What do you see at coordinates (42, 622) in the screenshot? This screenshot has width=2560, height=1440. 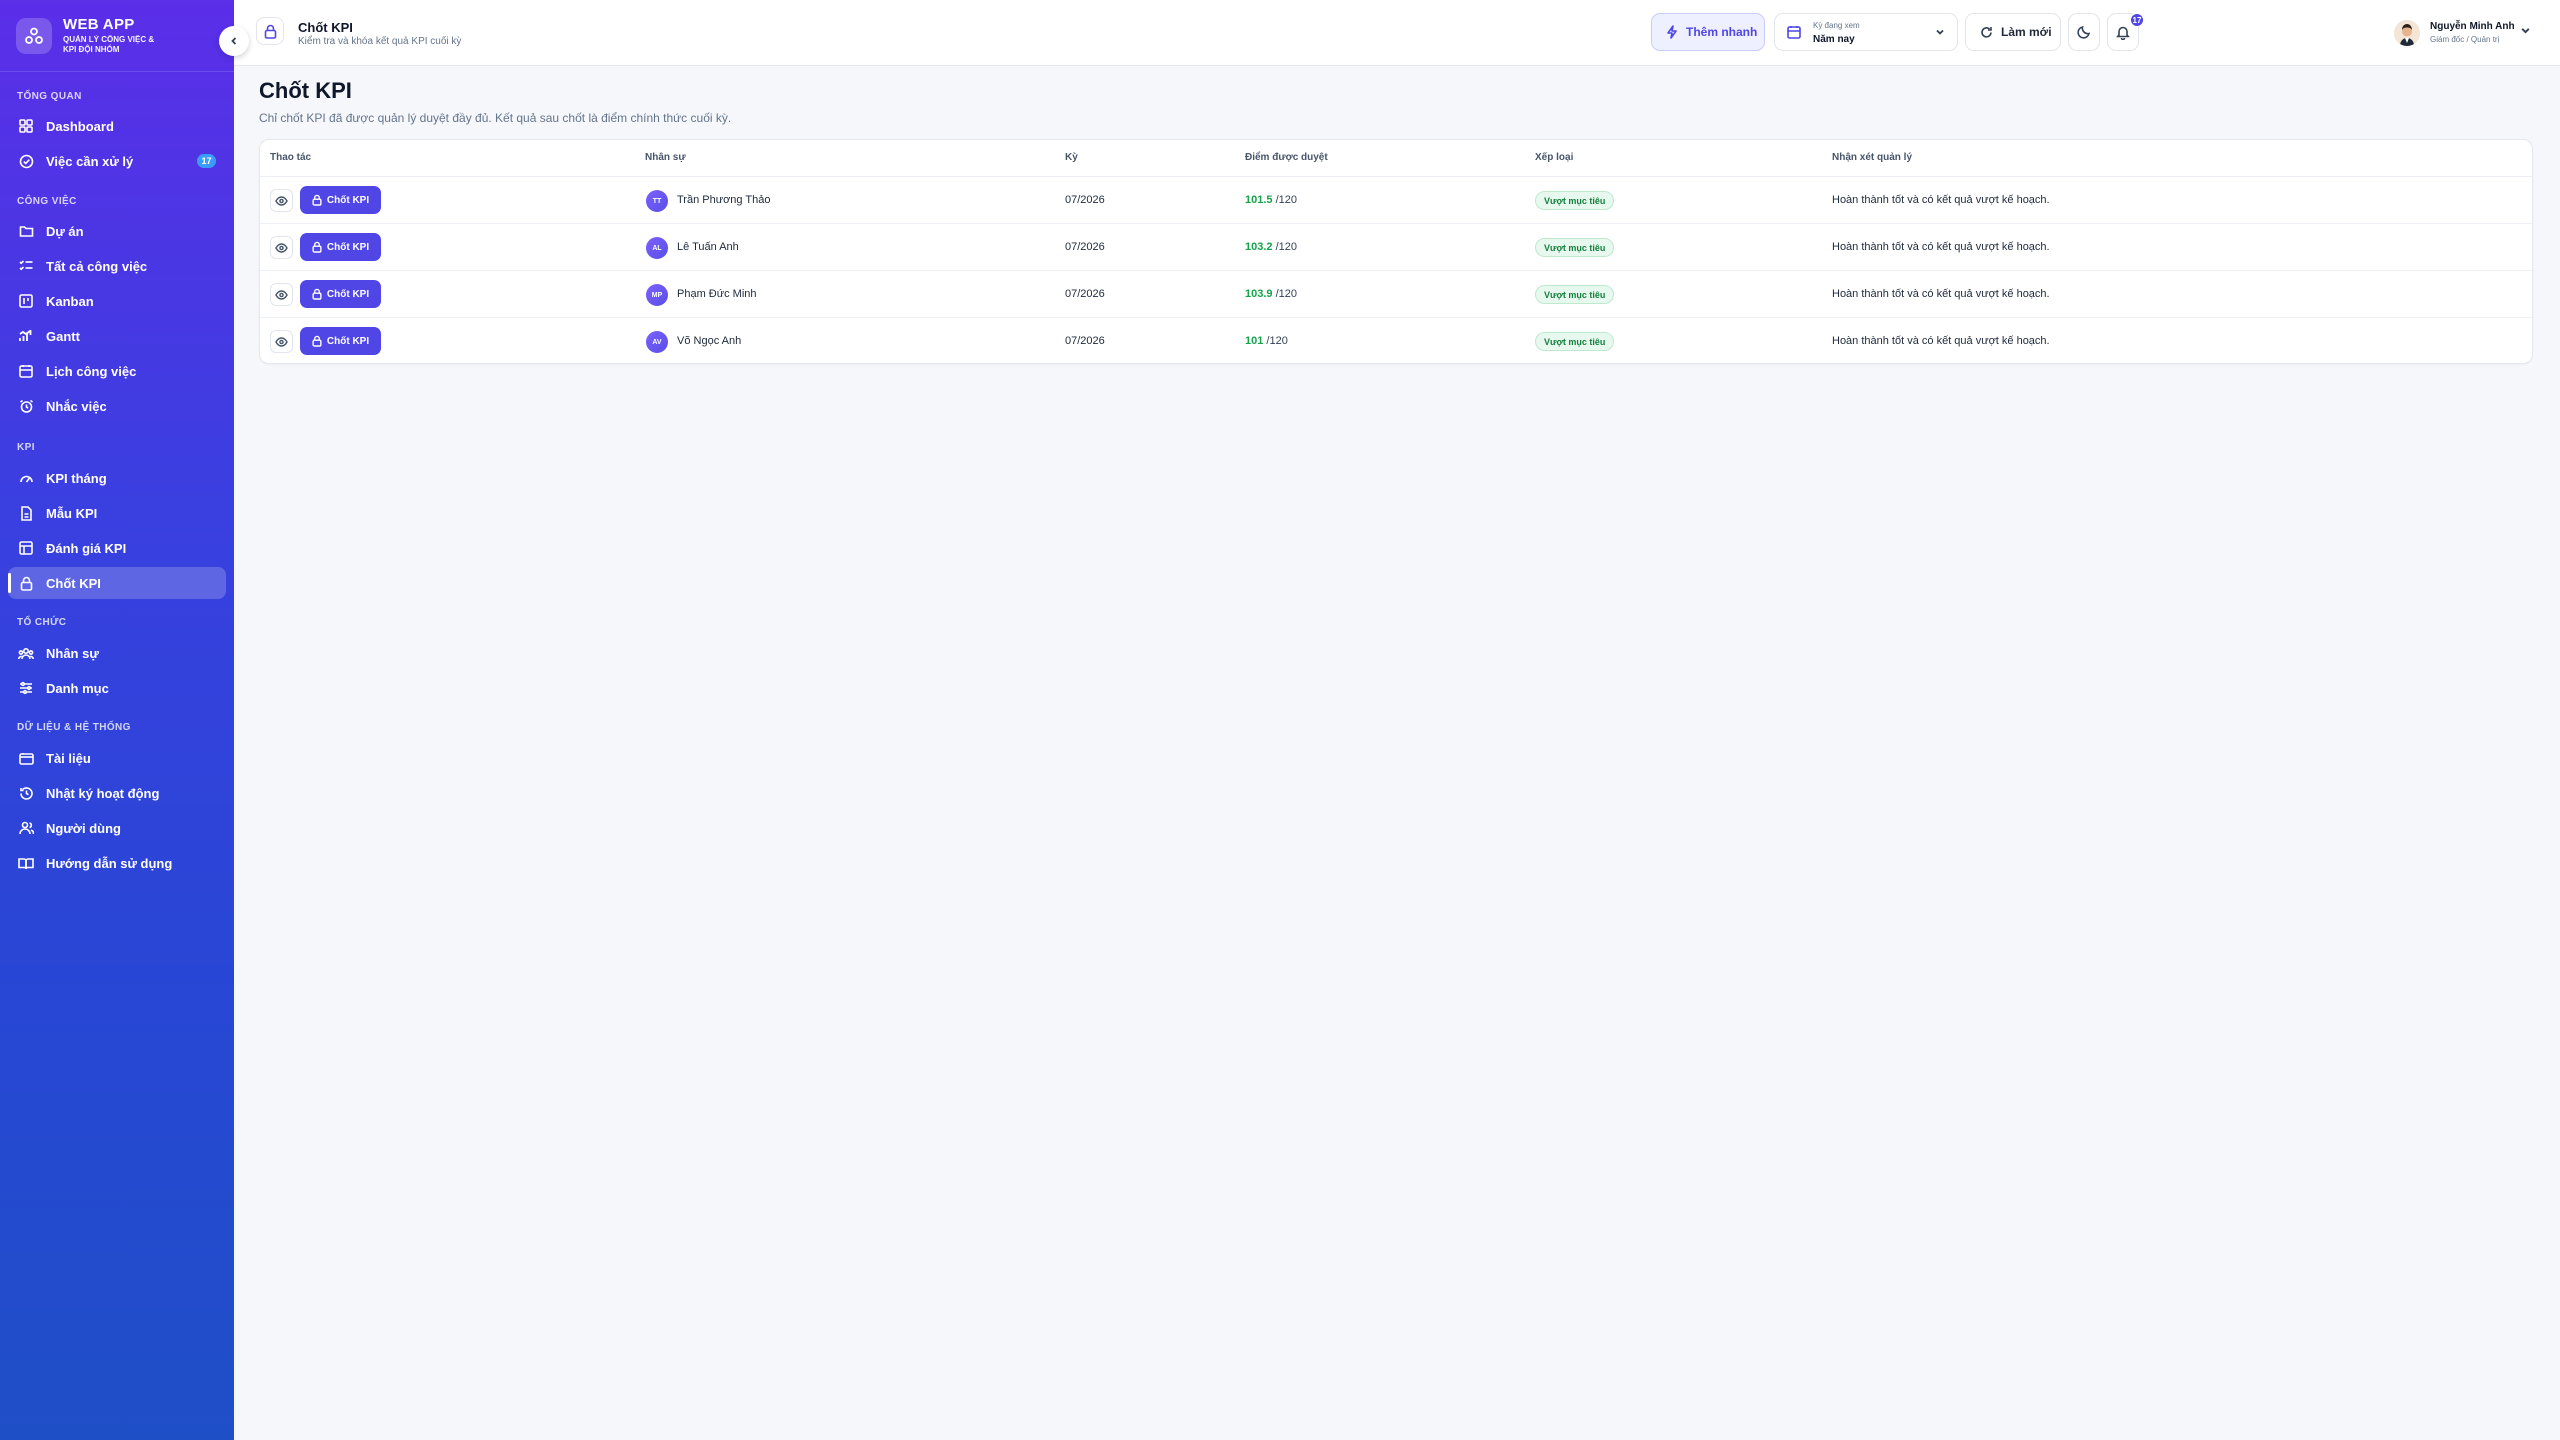 I see `section-label: TỔ CHỨC` at bounding box center [42, 622].